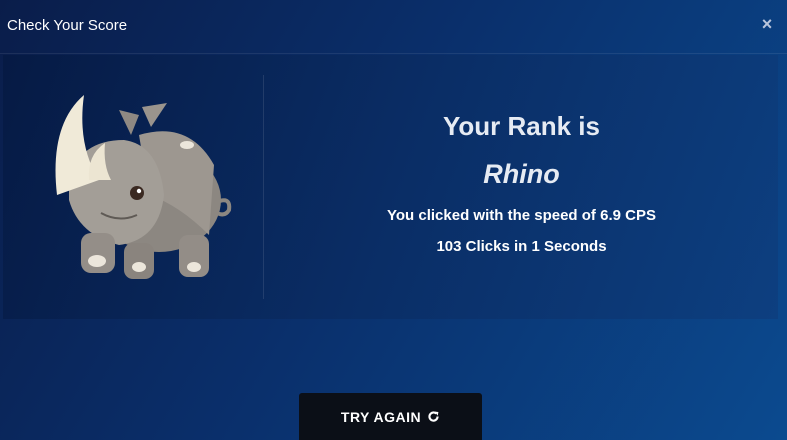 This screenshot has height=440, width=787. Describe the element at coordinates (449, 246) in the screenshot. I see `clicks-count: 103` at that location.